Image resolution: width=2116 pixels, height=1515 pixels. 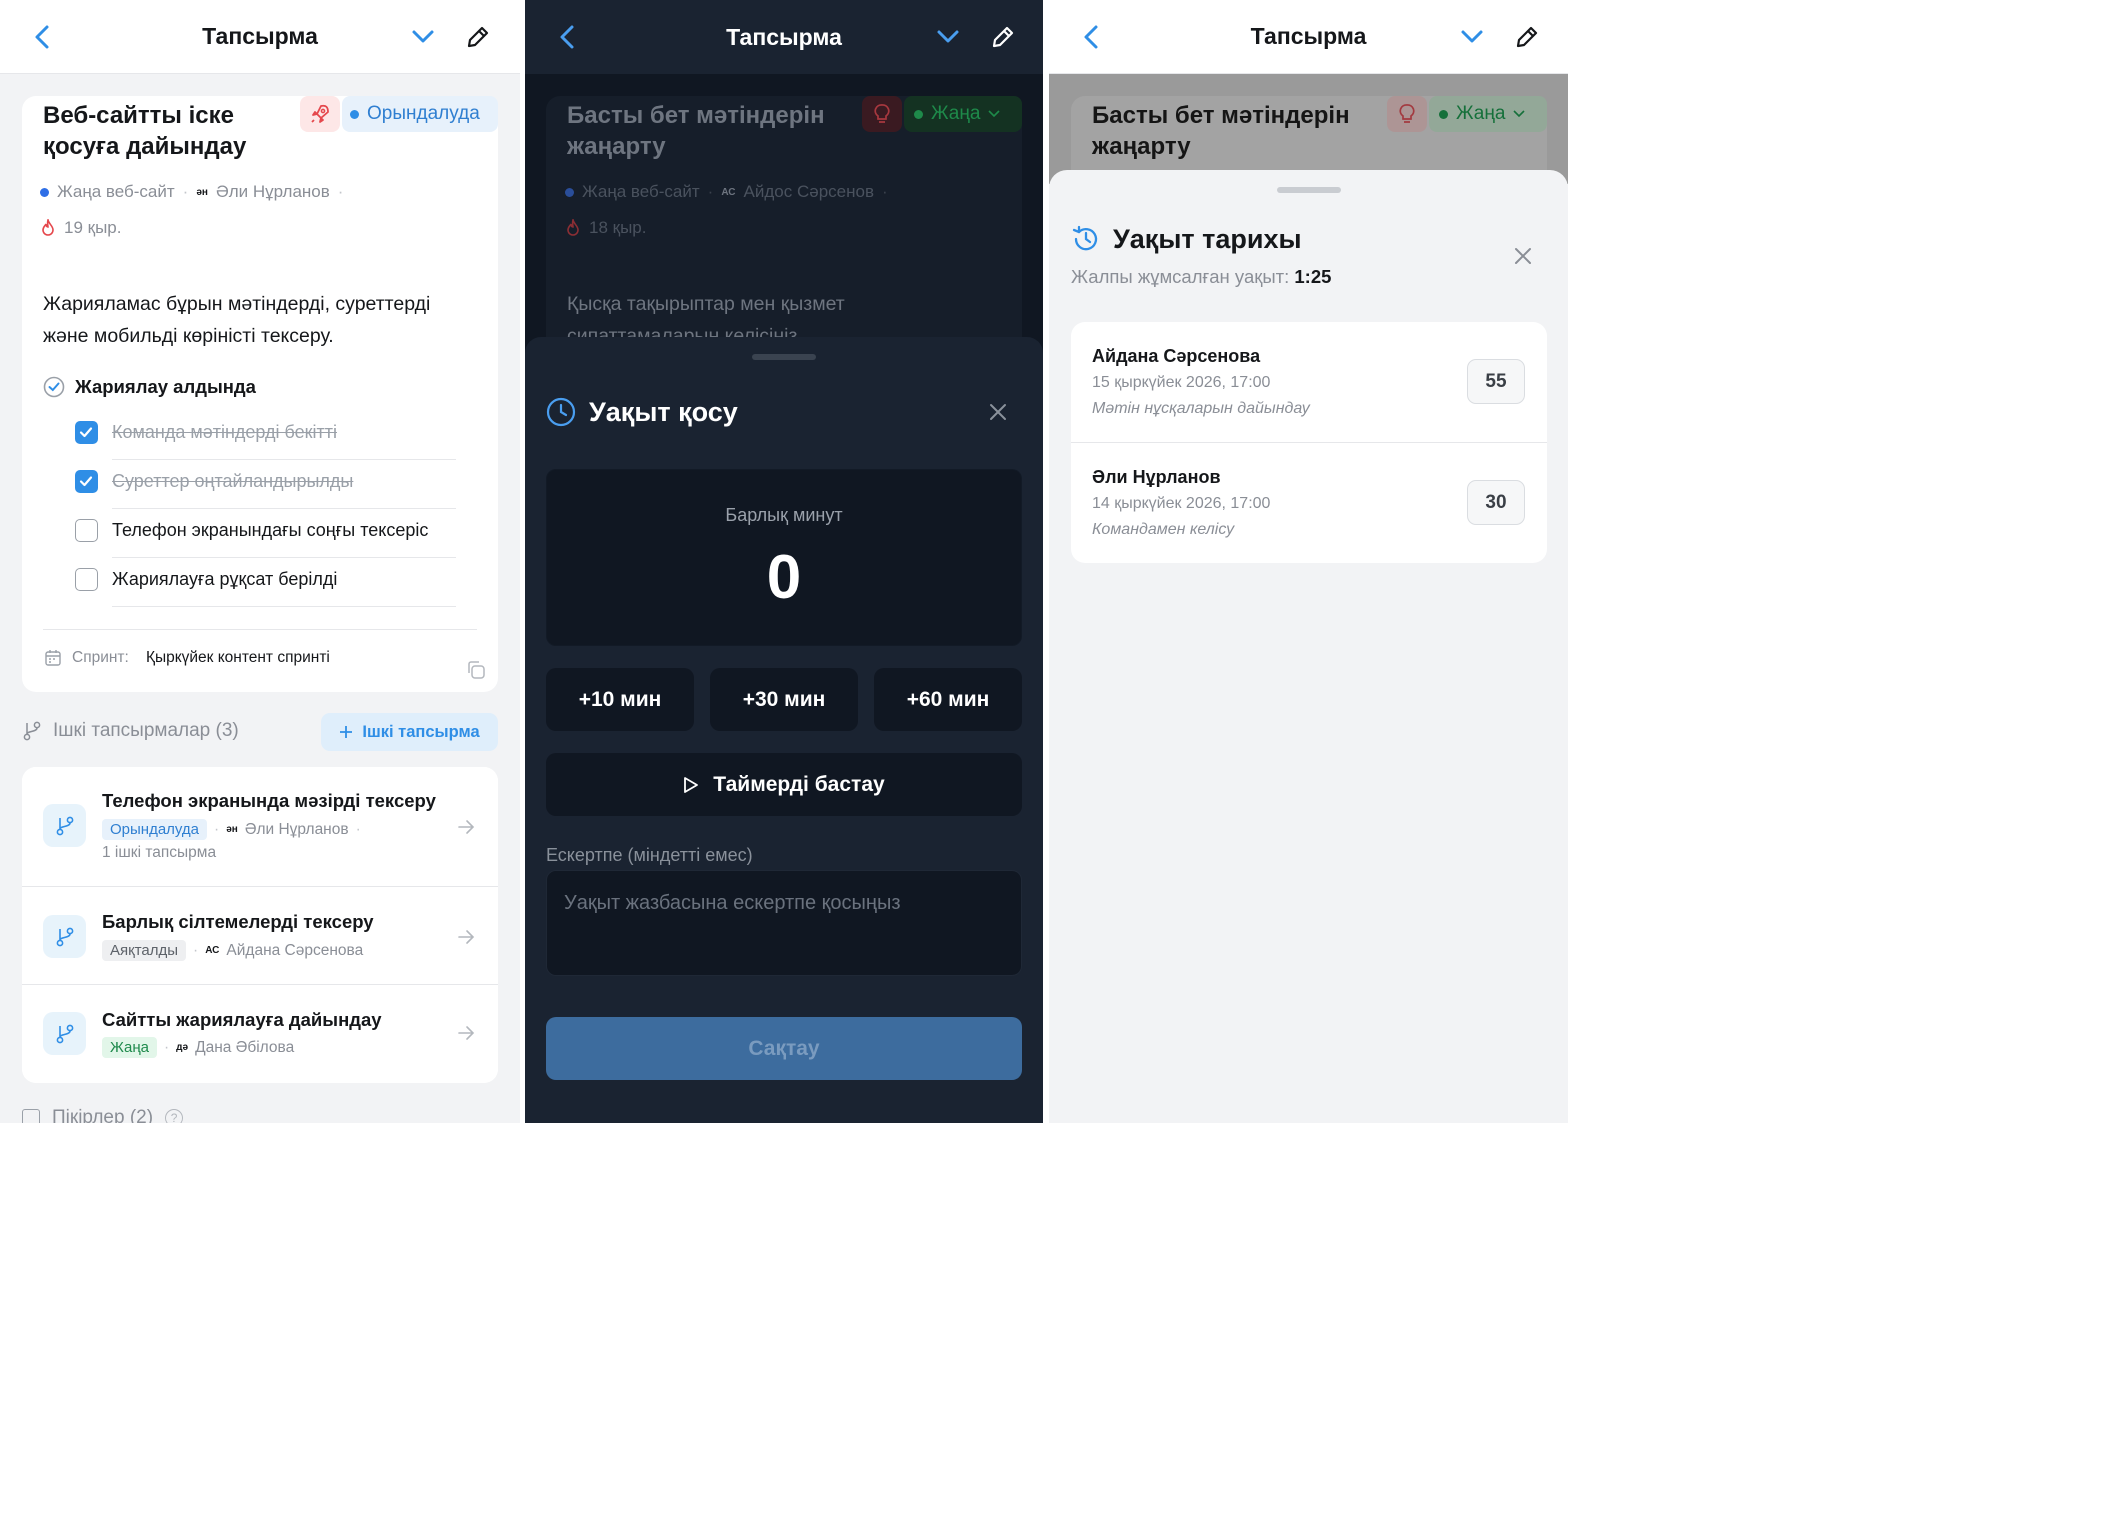 What do you see at coordinates (145, 131) in the screenshot?
I see `task-title: Веб-сайтты іске қосуға дайындау` at bounding box center [145, 131].